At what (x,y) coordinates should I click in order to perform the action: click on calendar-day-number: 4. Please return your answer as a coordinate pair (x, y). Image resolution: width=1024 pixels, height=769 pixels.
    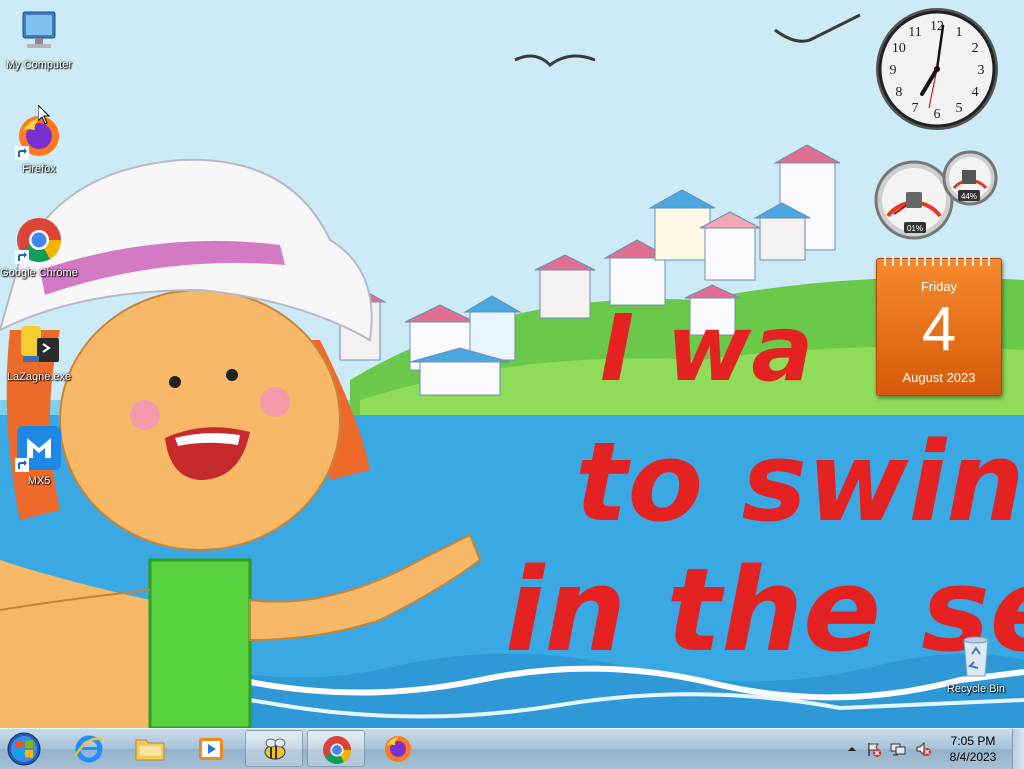
    Looking at the image, I should click on (939, 329).